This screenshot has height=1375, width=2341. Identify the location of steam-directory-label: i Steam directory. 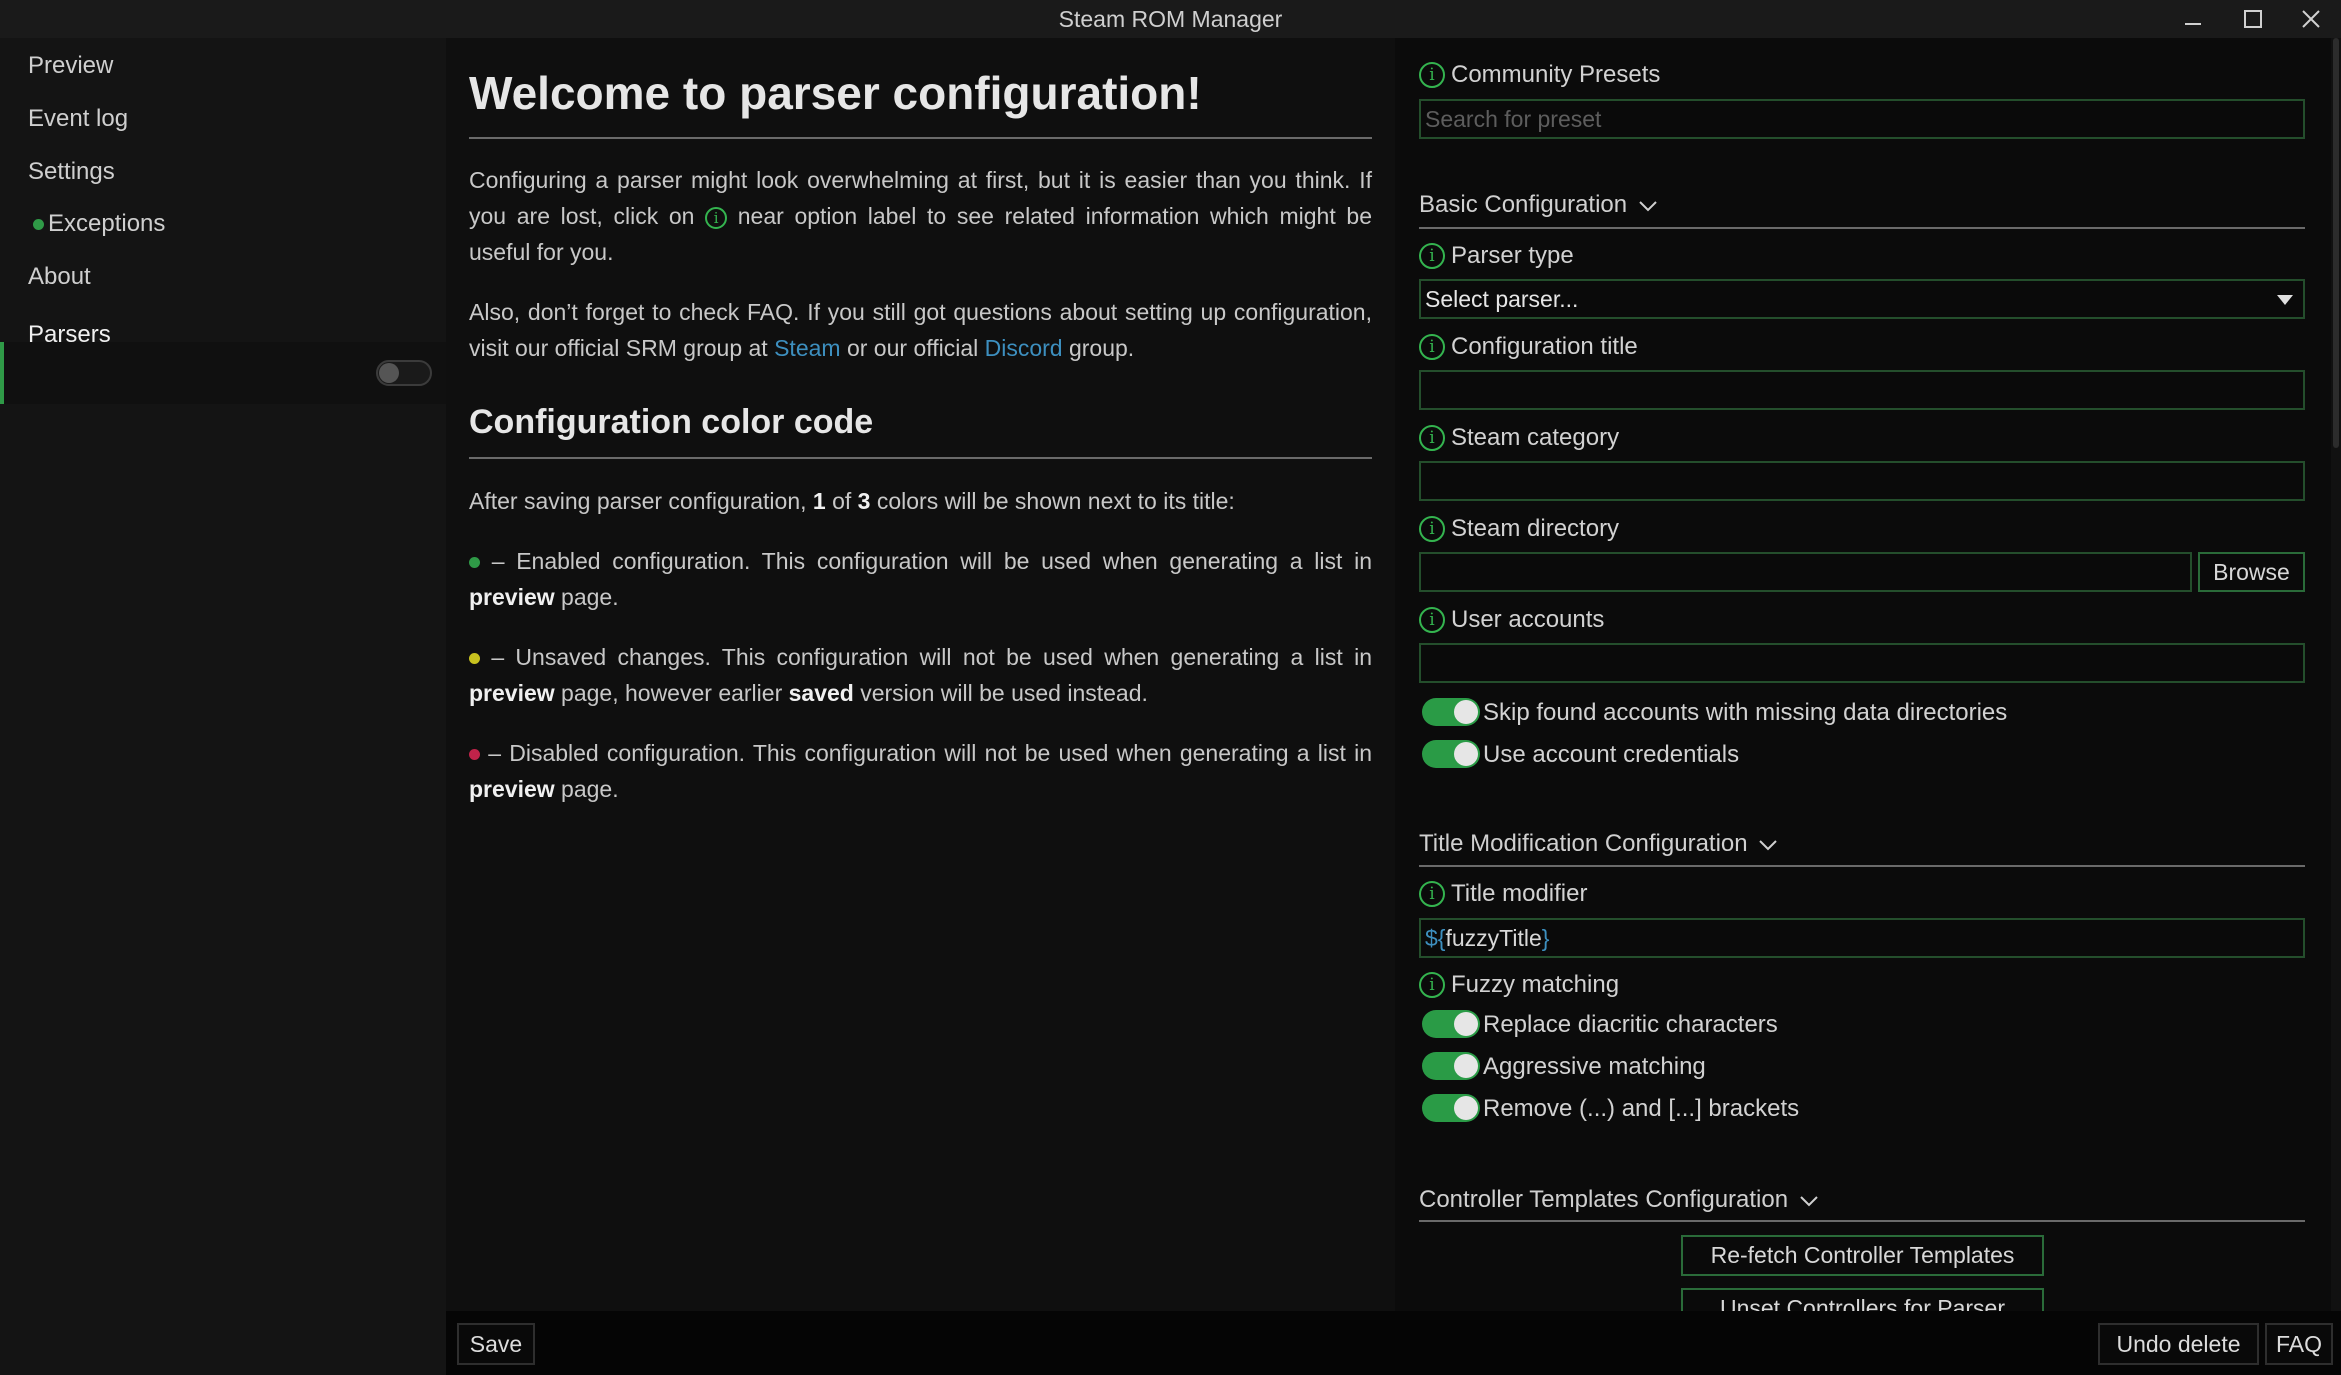
(1519, 529).